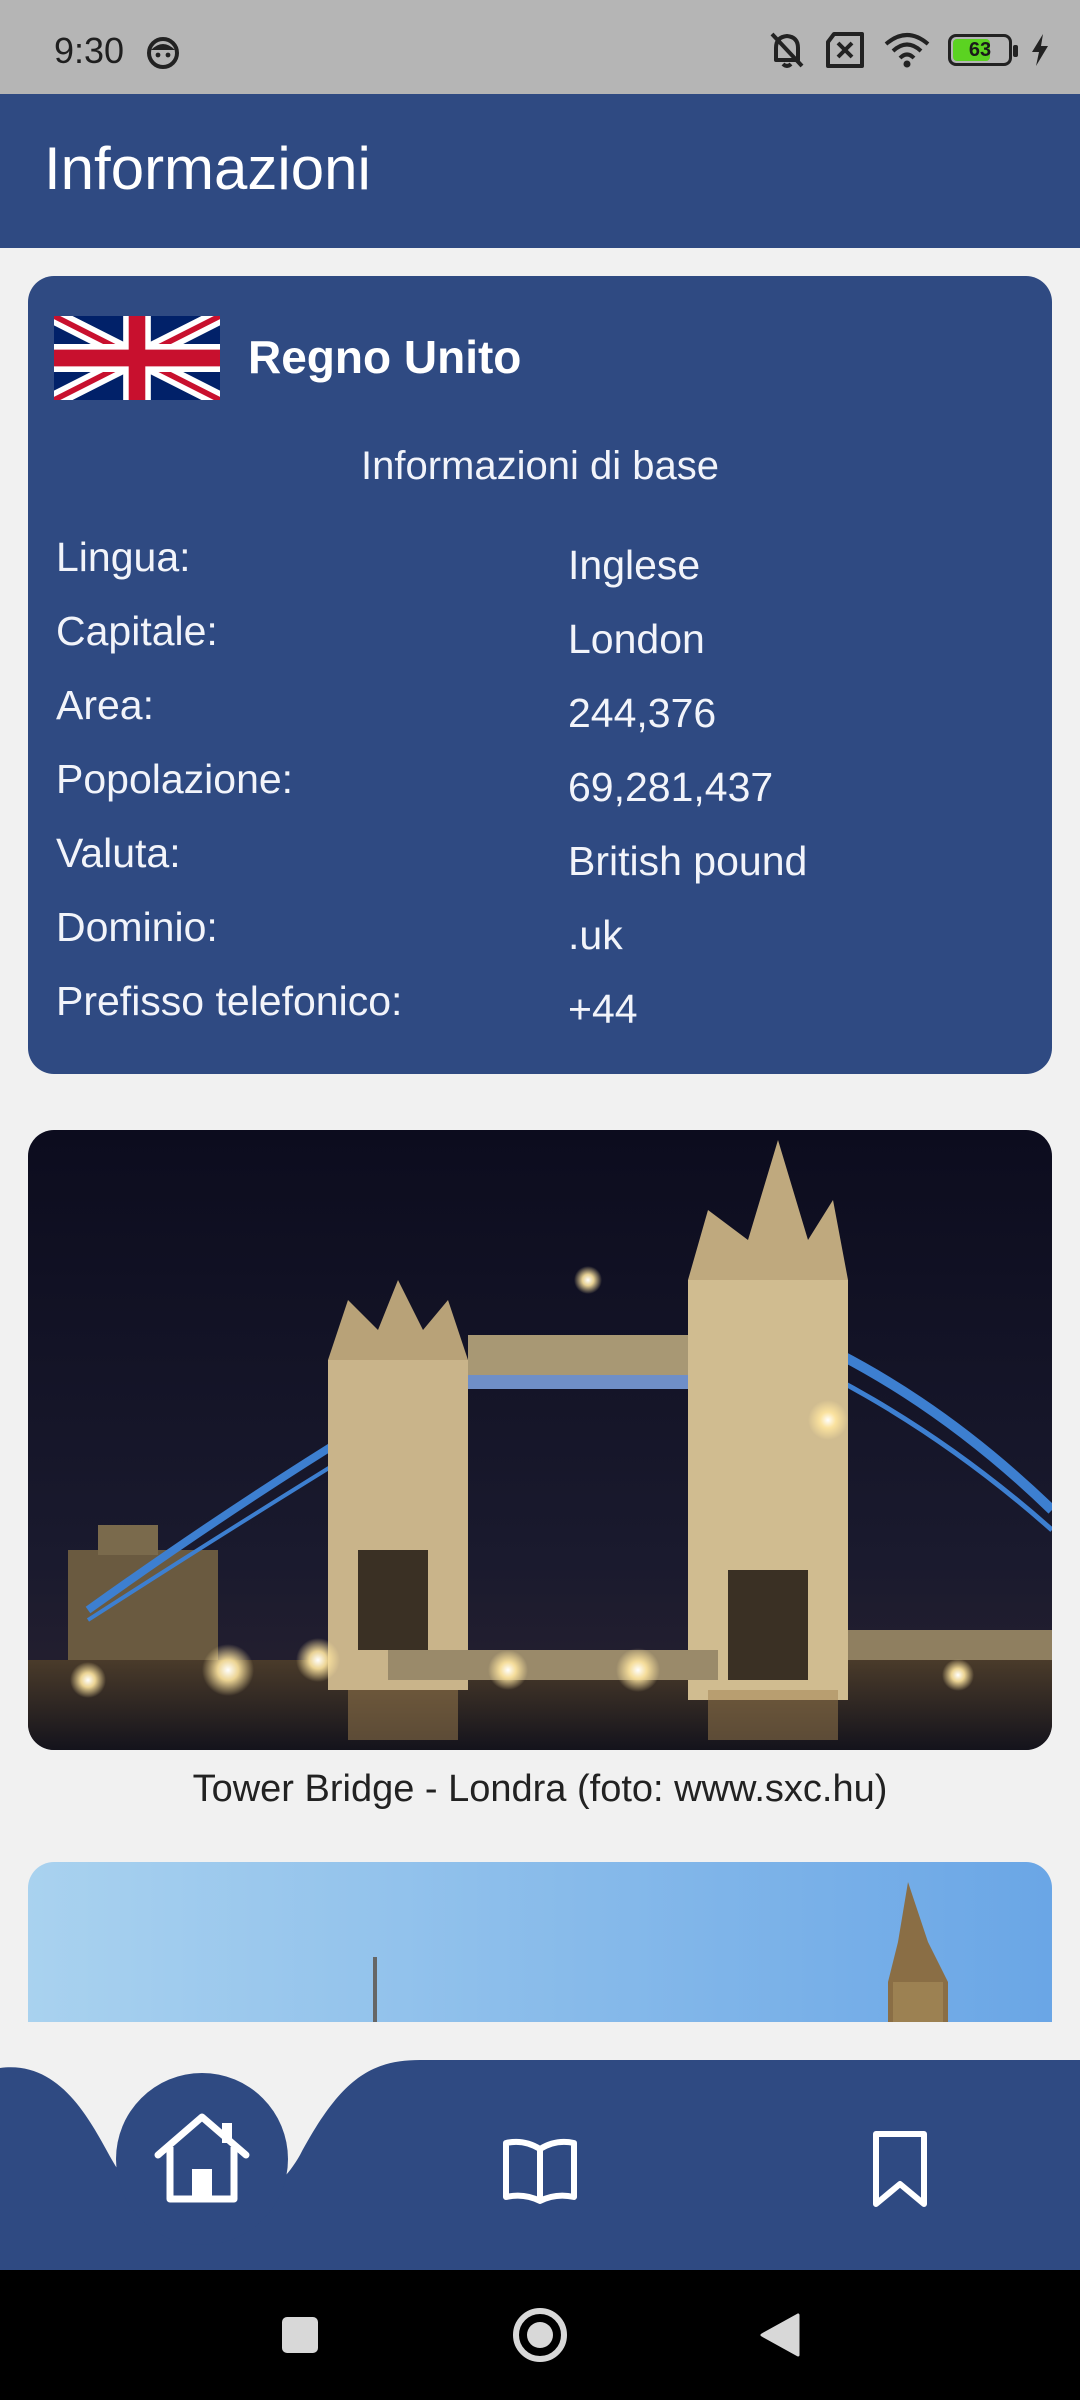 This screenshot has height=2400, width=1080. I want to click on home-icon, so click(202, 2158).